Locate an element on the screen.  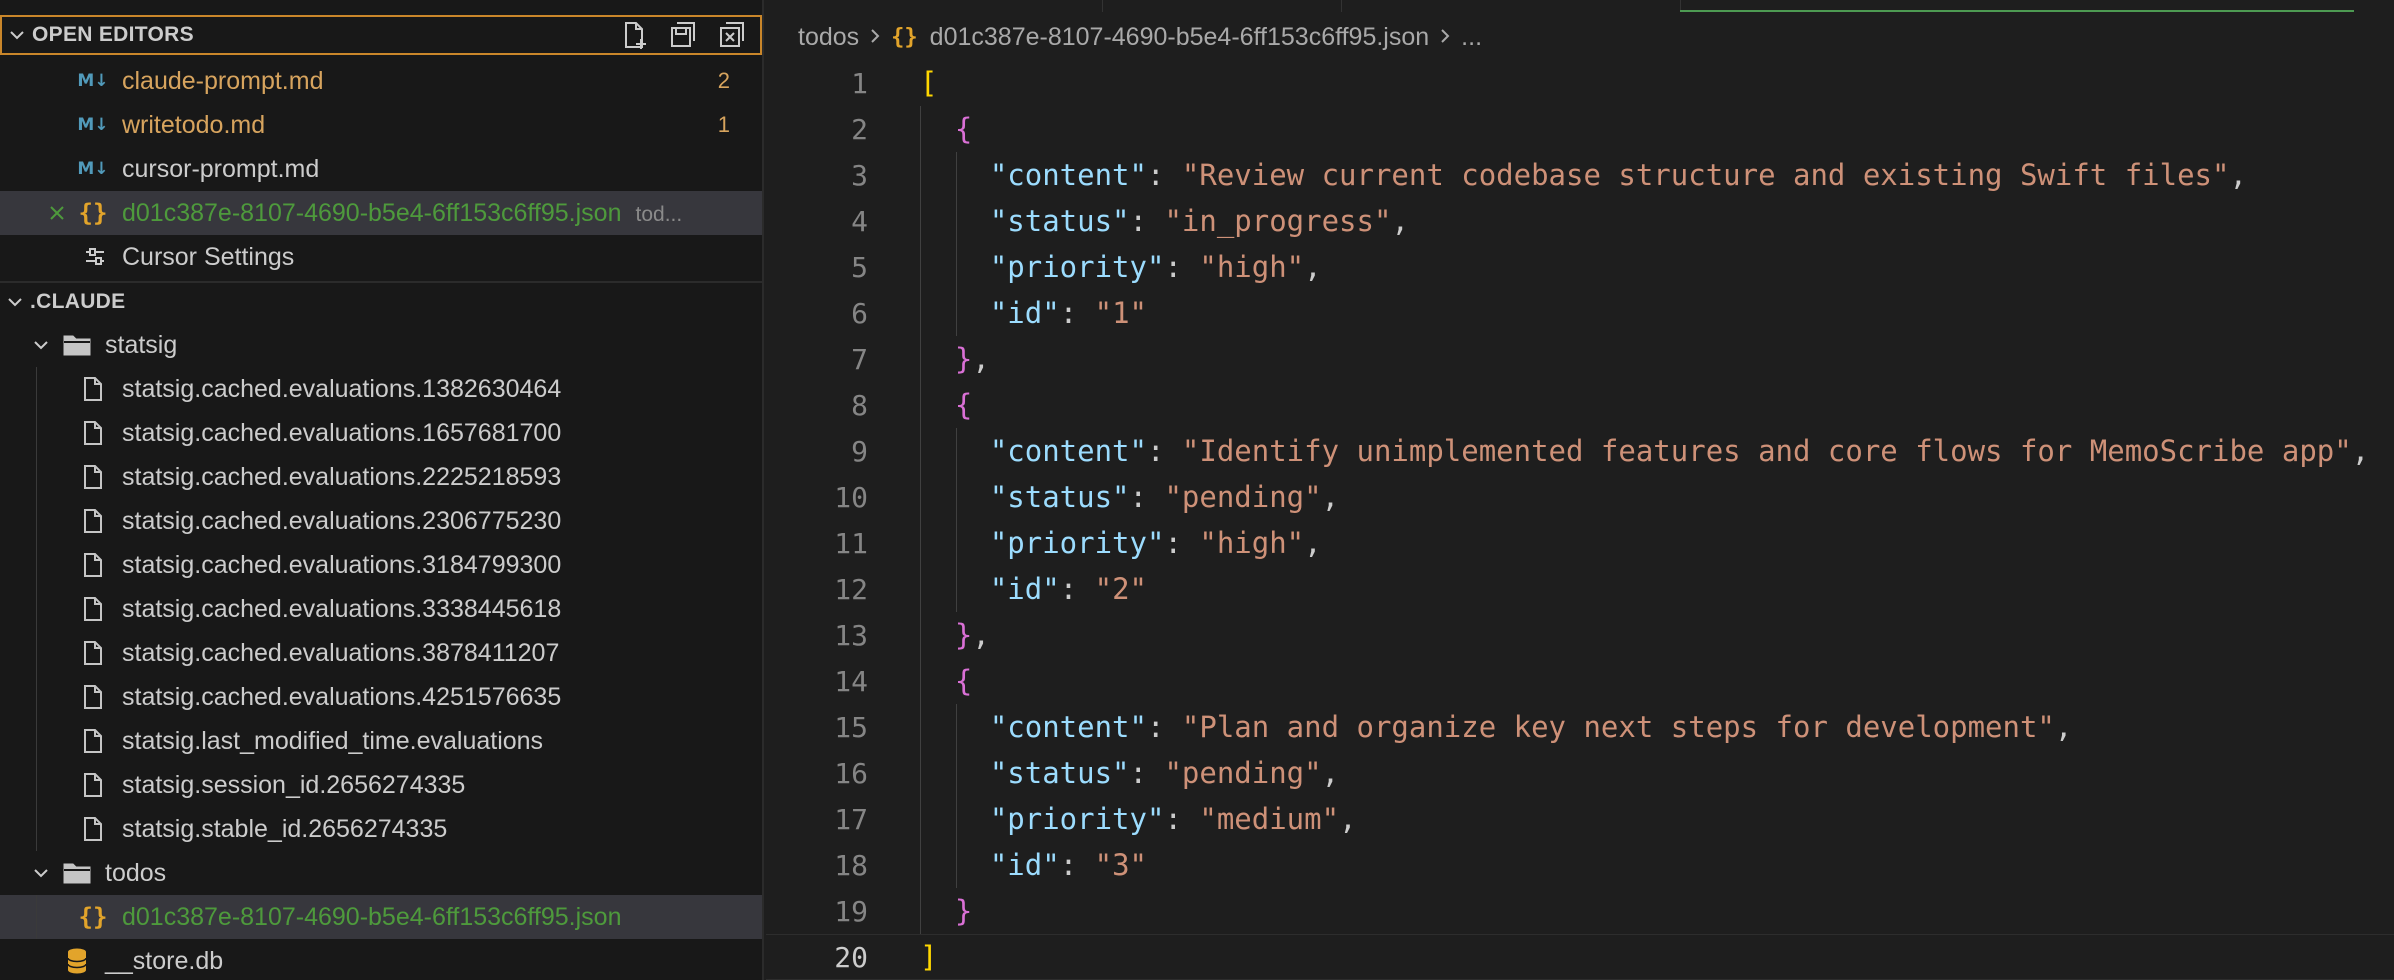
problem-count-badge: 1 is located at coordinates (723, 124).